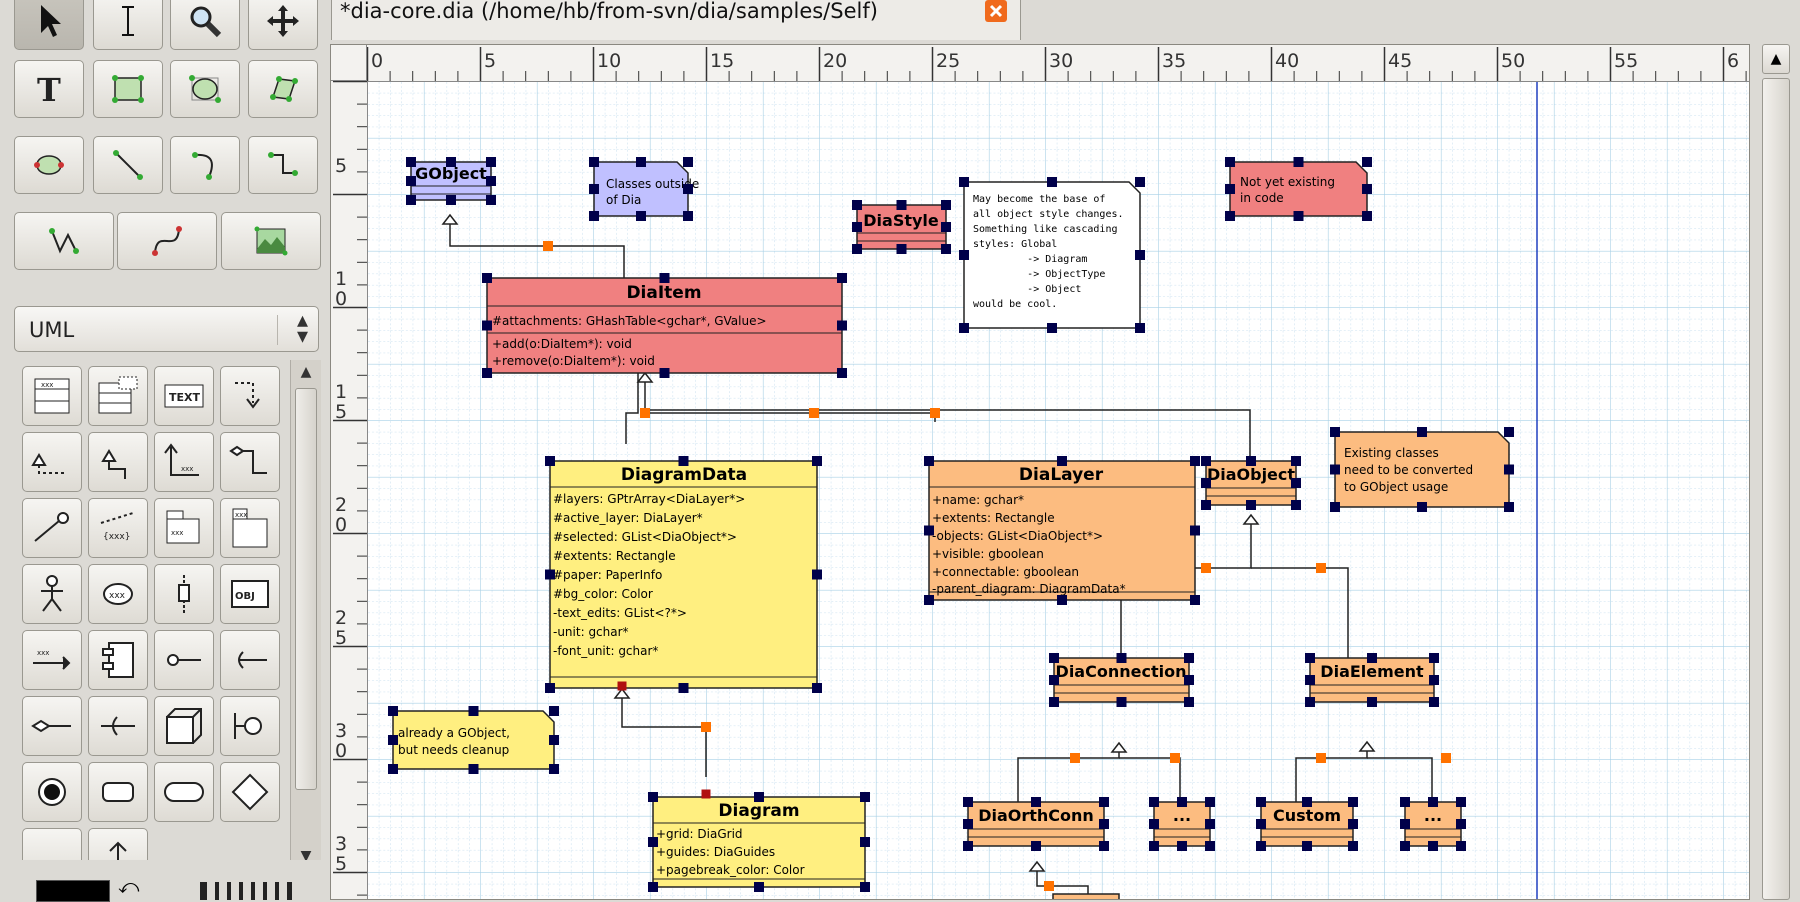  Describe the element at coordinates (184, 792) in the screenshot. I see `uml-activity-button` at that location.